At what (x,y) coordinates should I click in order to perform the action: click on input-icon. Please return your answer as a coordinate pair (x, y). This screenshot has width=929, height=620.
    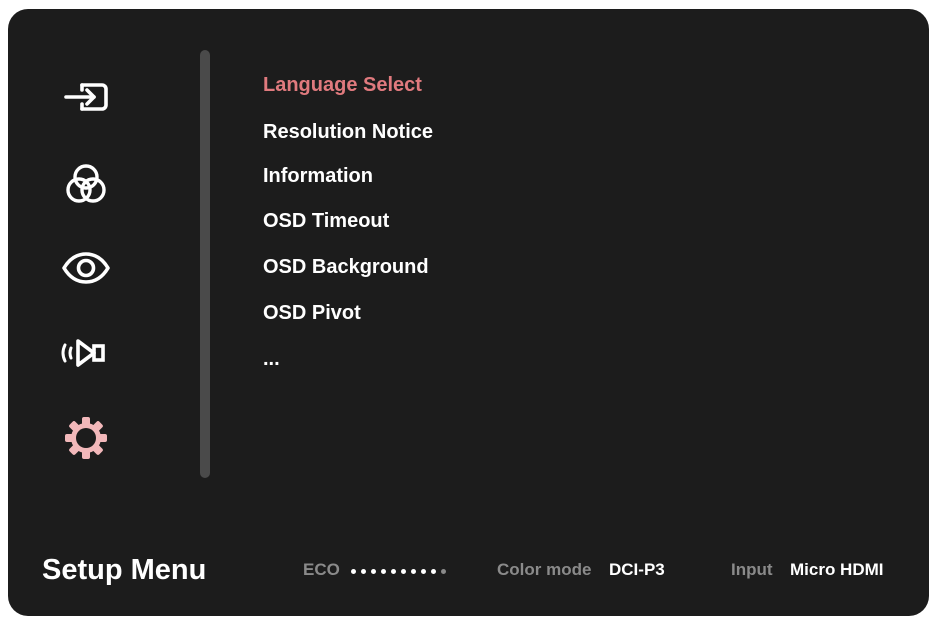
    Looking at the image, I should click on (86, 97).